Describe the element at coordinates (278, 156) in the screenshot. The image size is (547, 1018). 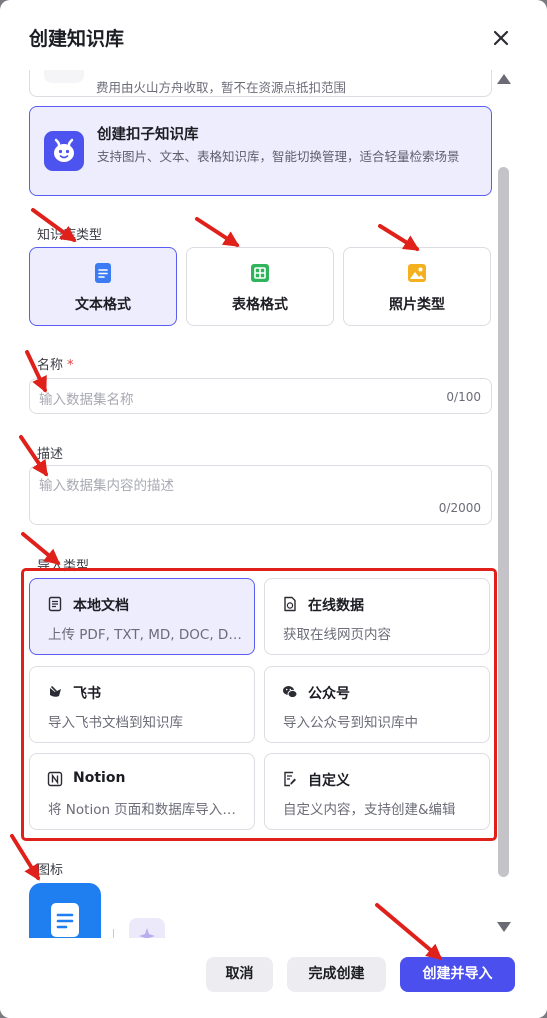
I see `option-desc: 支持图片、文本、表格知识库，智能切换管理，适合轻量检索场景` at that location.